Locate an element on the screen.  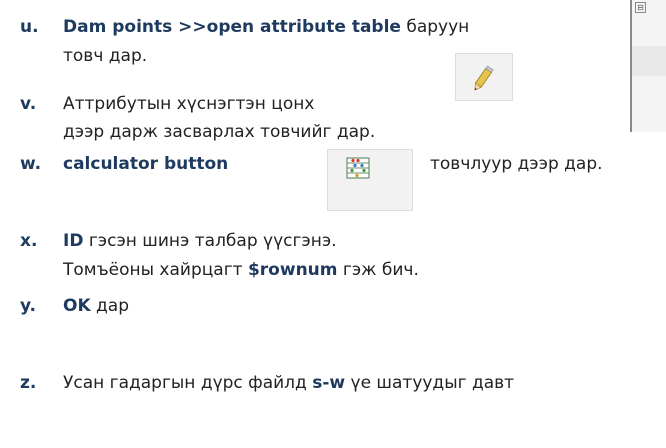
item-z-pre: Усан гадаргын дүрс файлд is located at coordinates (188, 383).